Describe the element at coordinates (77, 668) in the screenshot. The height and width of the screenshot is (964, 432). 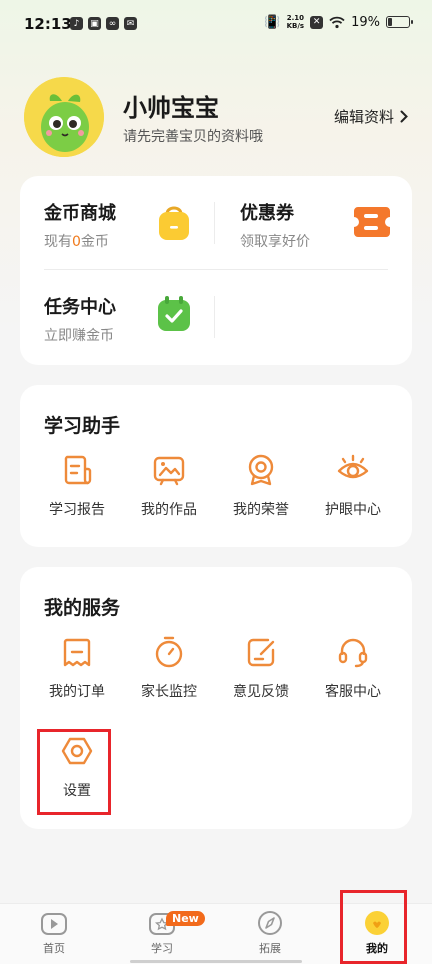
I see `my-orders-item: 我的订单` at that location.